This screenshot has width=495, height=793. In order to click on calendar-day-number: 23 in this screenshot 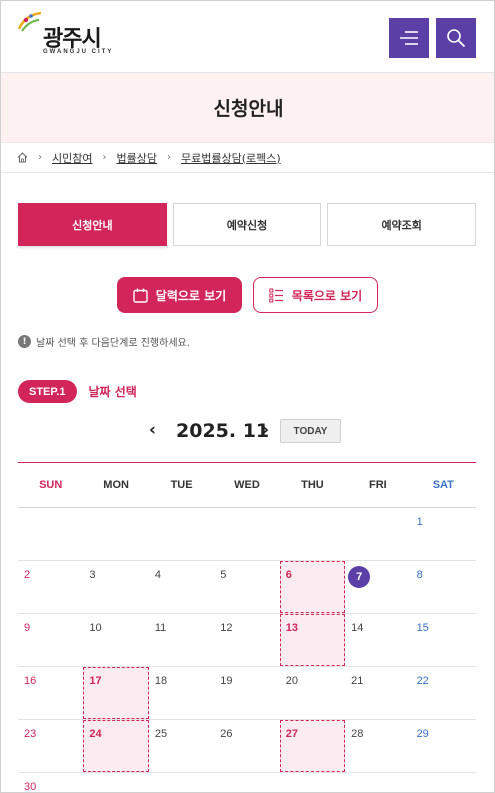, I will do `click(30, 734)`.